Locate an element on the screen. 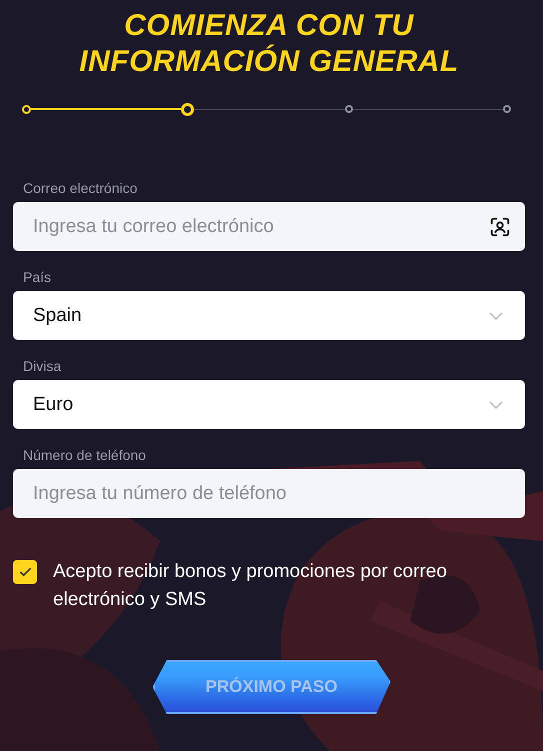 Image resolution: width=543 pixels, height=751 pixels. person-scan-icon is located at coordinates (500, 227).